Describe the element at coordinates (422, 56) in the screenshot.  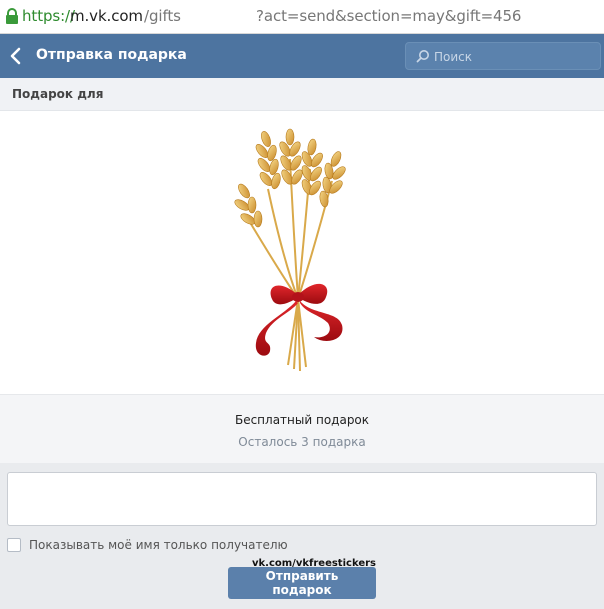
I see `search-icon` at that location.